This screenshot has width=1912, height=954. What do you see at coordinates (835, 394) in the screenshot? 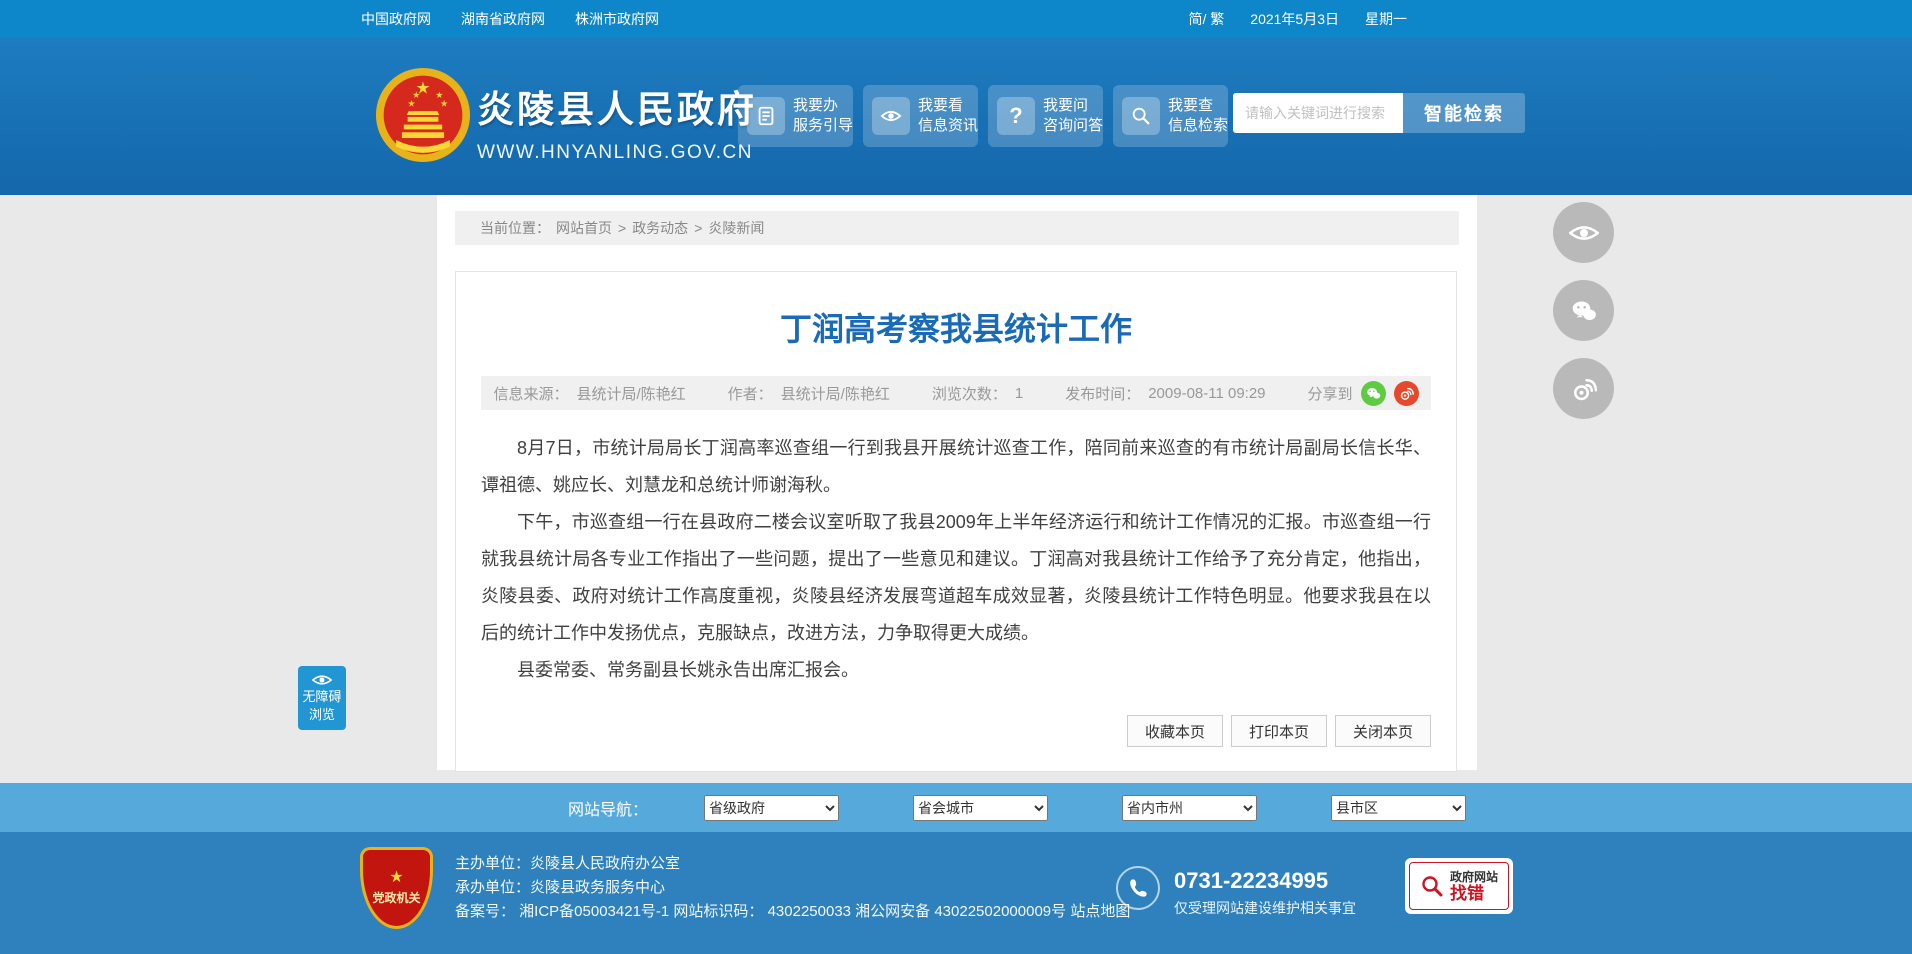
I see `meta-author-value: 县统计局/陈艳红` at bounding box center [835, 394].